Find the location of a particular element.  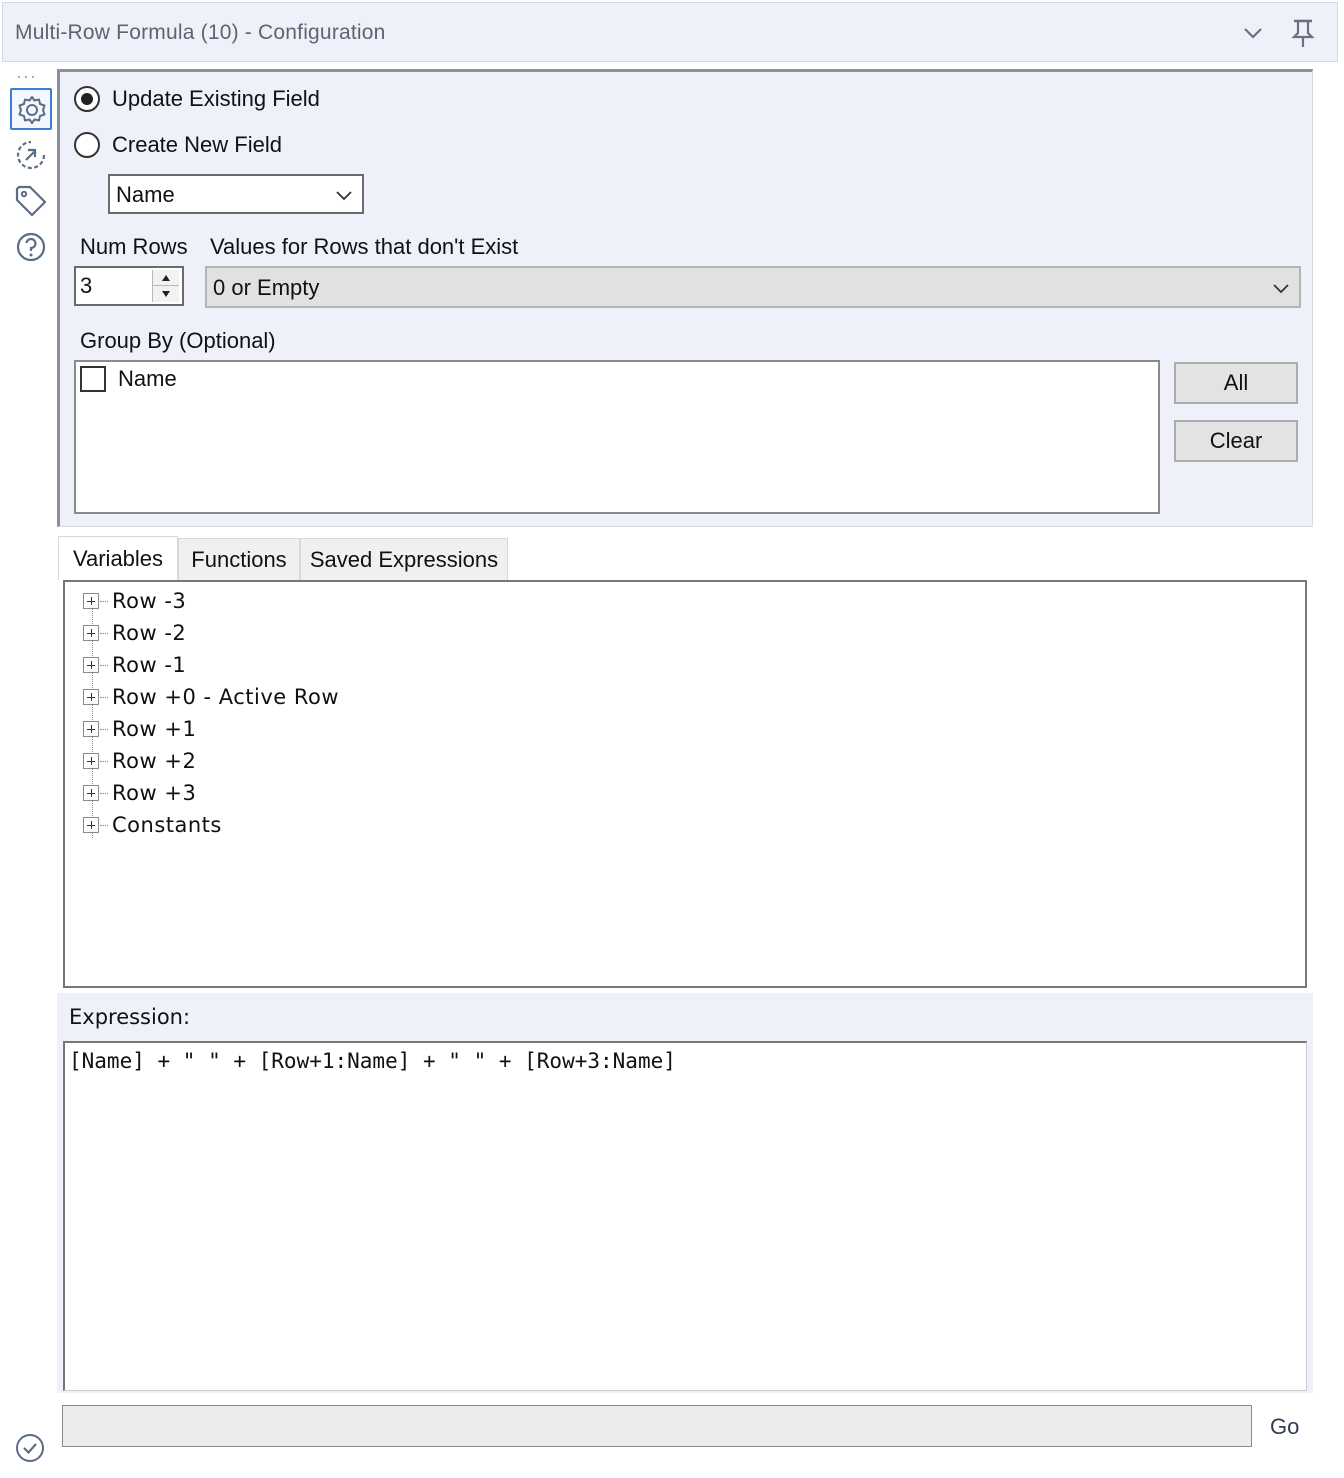

tree-item-label: Row -2 is located at coordinates (149, 633).